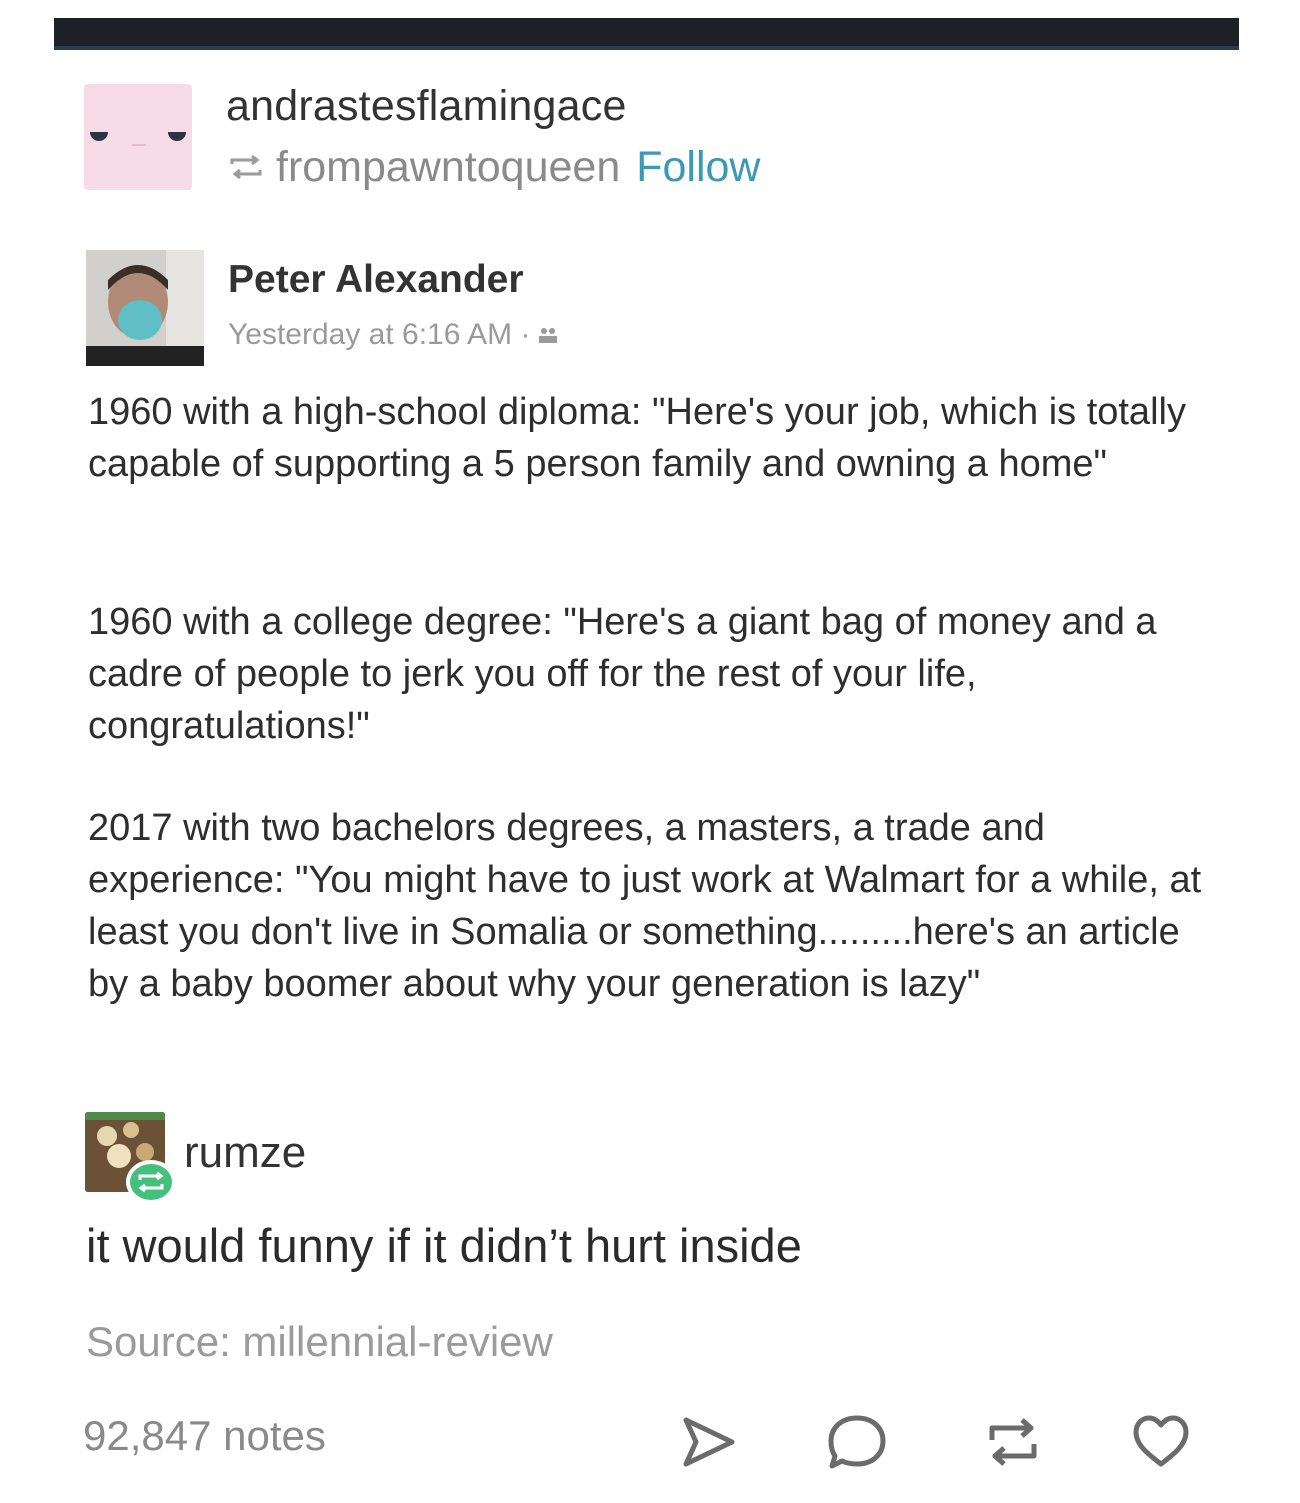  What do you see at coordinates (444, 1245) in the screenshot?
I see `reblog-comment: it would funny if it didn’t hurt inside` at bounding box center [444, 1245].